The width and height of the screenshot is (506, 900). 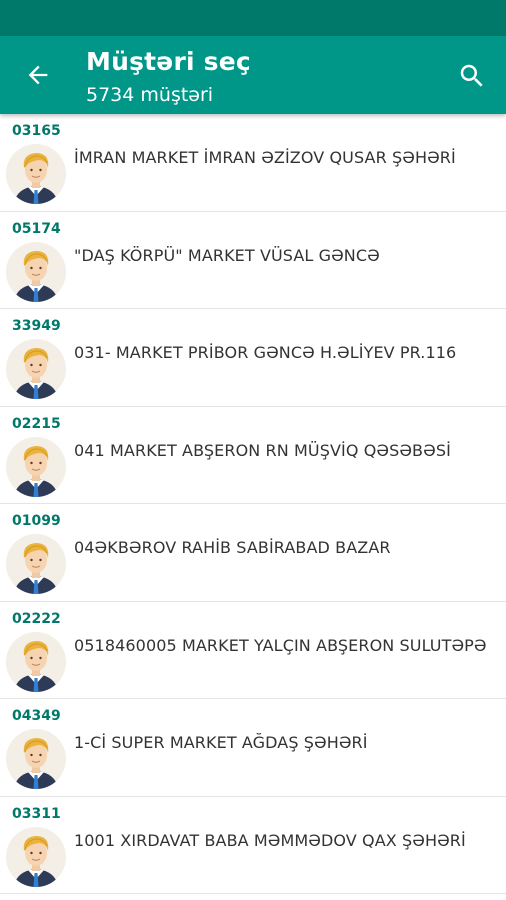 I want to click on arrow-back-icon, so click(x=38, y=75).